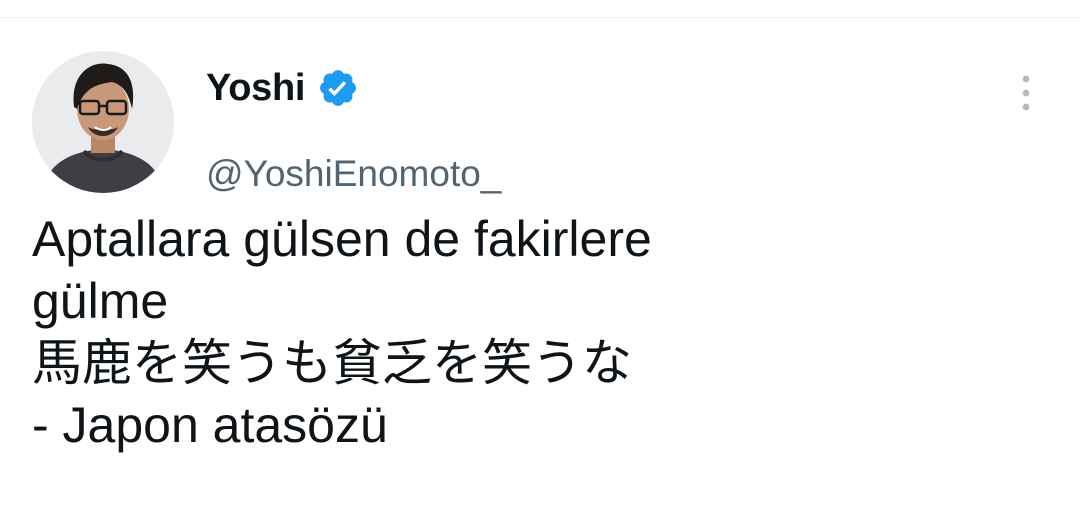 Image resolution: width=1080 pixels, height=532 pixels. Describe the element at coordinates (338, 88) in the screenshot. I see `verified-badge-icon` at that location.